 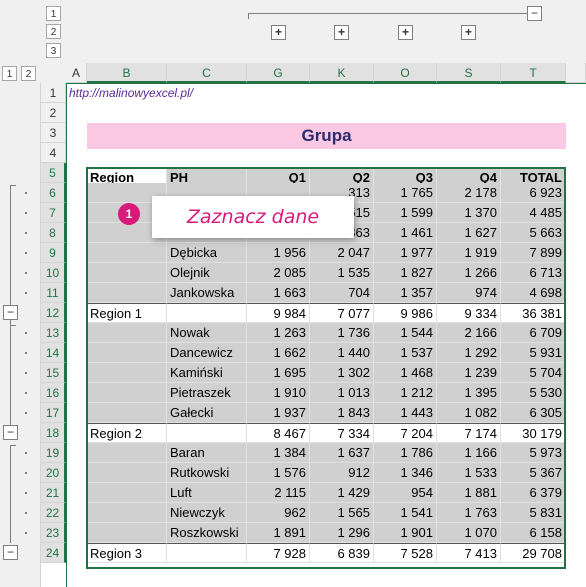 I want to click on table-cell-q3: 1 357, so click(x=405, y=293).